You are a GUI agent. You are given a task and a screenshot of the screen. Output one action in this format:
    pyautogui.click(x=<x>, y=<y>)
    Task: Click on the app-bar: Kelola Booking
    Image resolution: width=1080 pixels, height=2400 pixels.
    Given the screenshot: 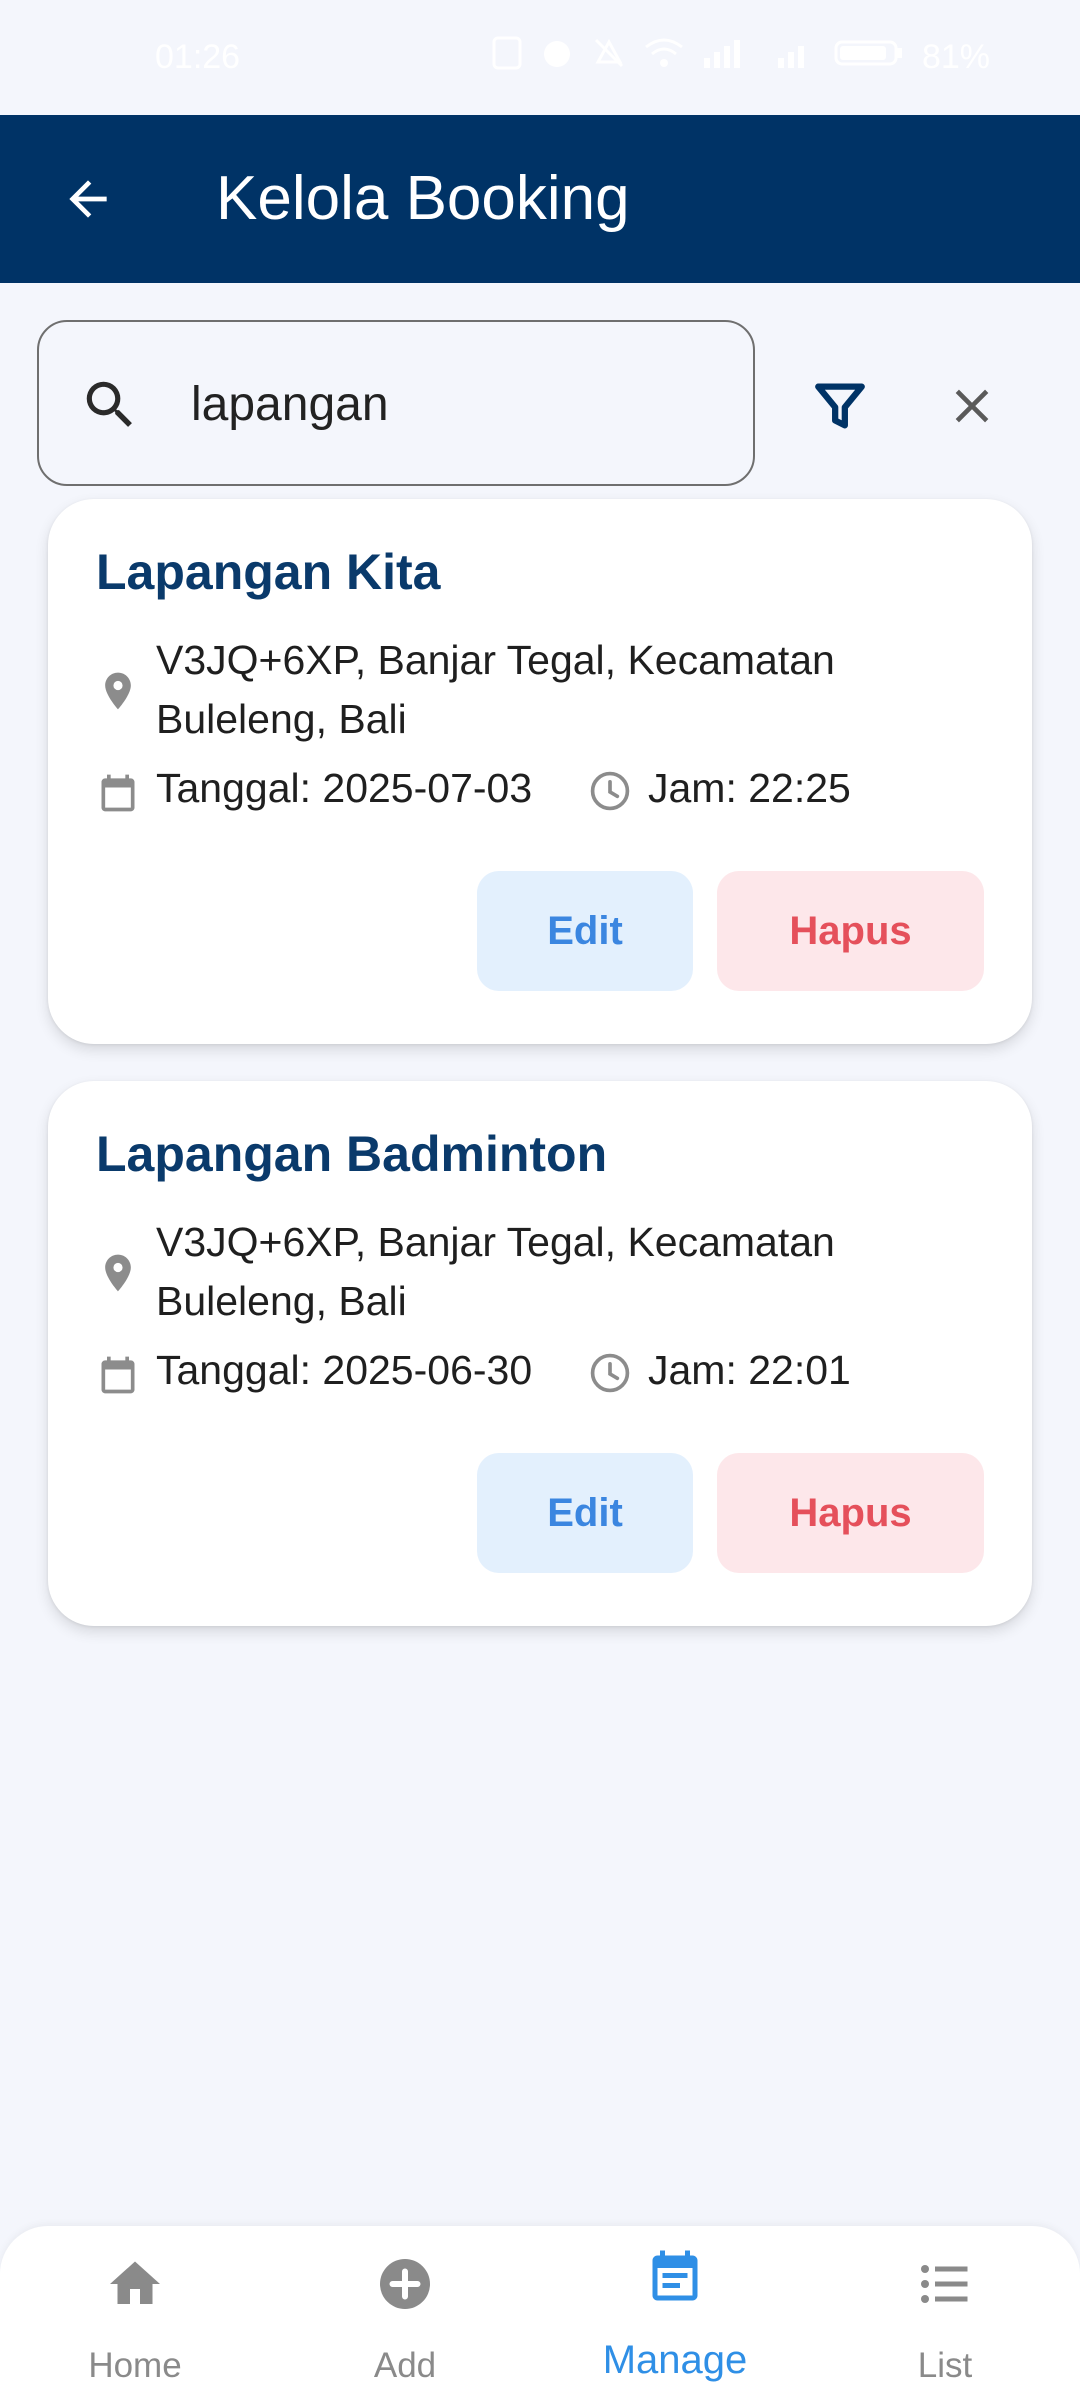 What is the action you would take?
    pyautogui.click(x=540, y=199)
    